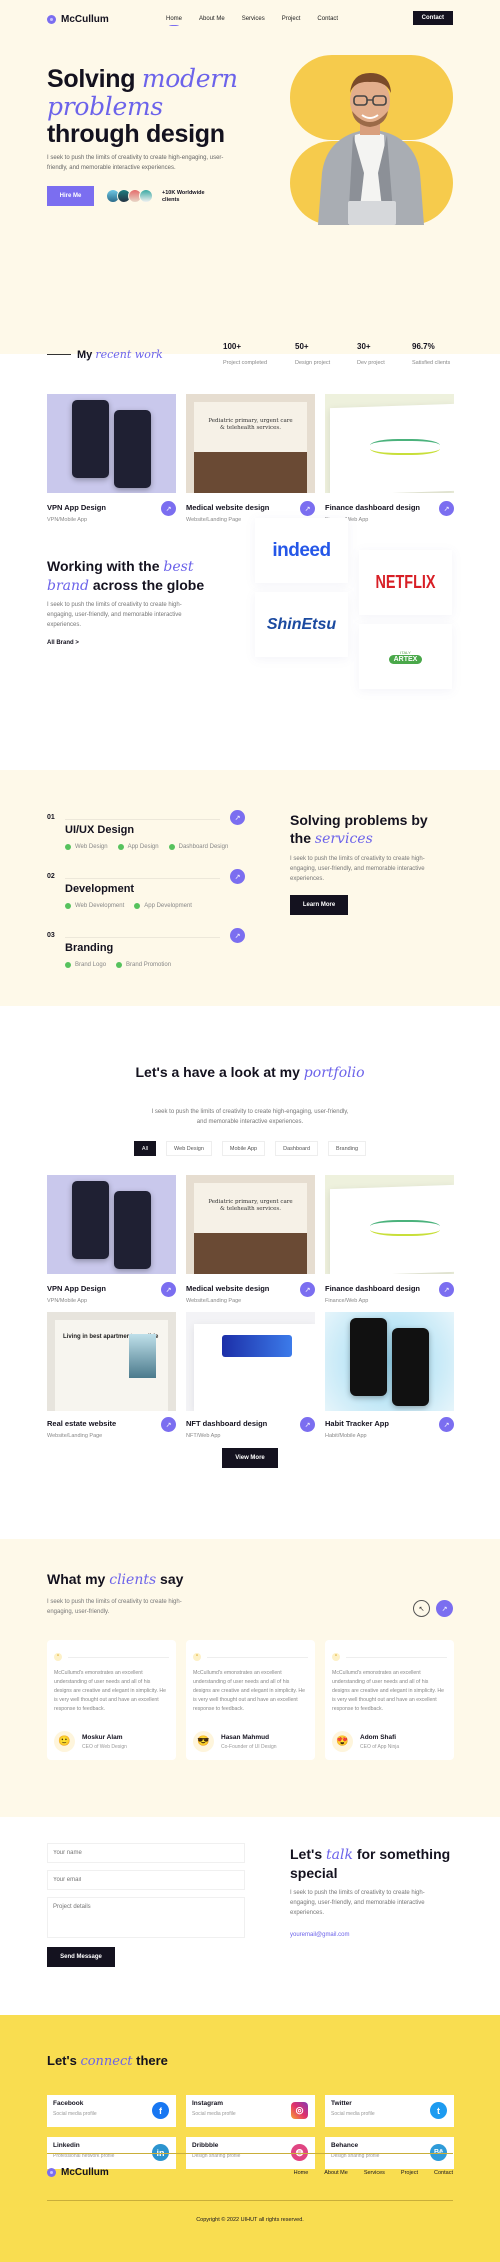 The height and width of the screenshot is (2262, 500). Describe the element at coordinates (409, 2173) in the screenshot. I see `footer-link-project: Project` at that location.